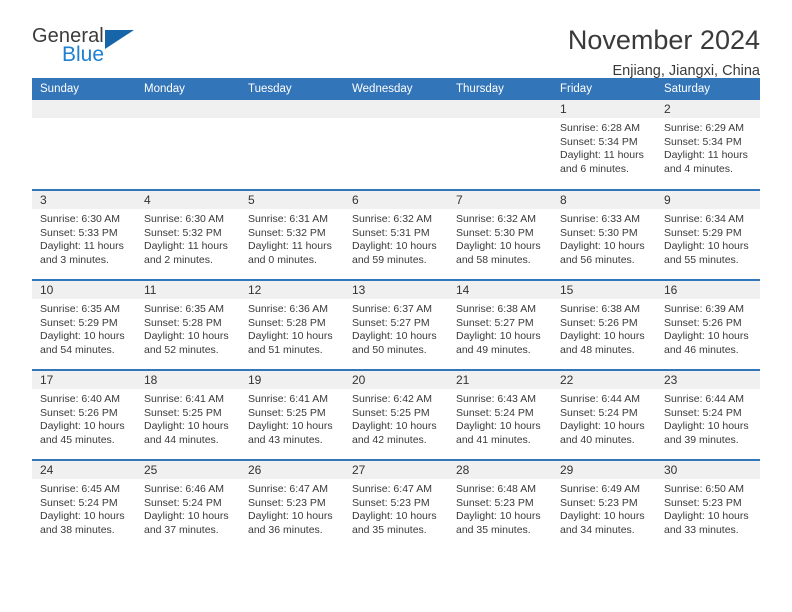 The width and height of the screenshot is (792, 612). What do you see at coordinates (288, 489) in the screenshot?
I see `sunrise-text: Sunrise: 6:47 AM` at bounding box center [288, 489].